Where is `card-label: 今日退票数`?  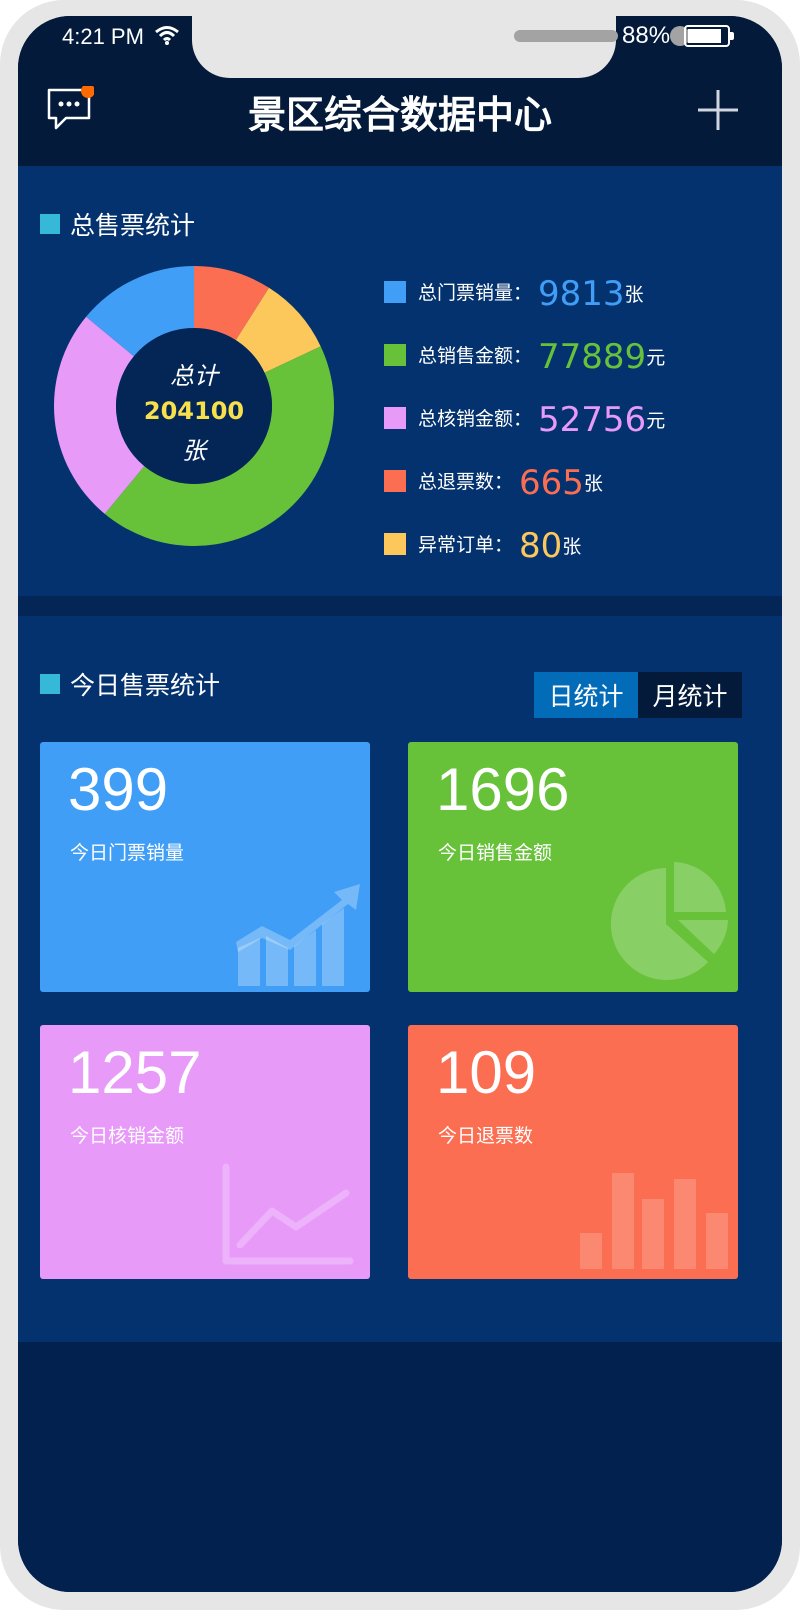 card-label: 今日退票数 is located at coordinates (486, 1136).